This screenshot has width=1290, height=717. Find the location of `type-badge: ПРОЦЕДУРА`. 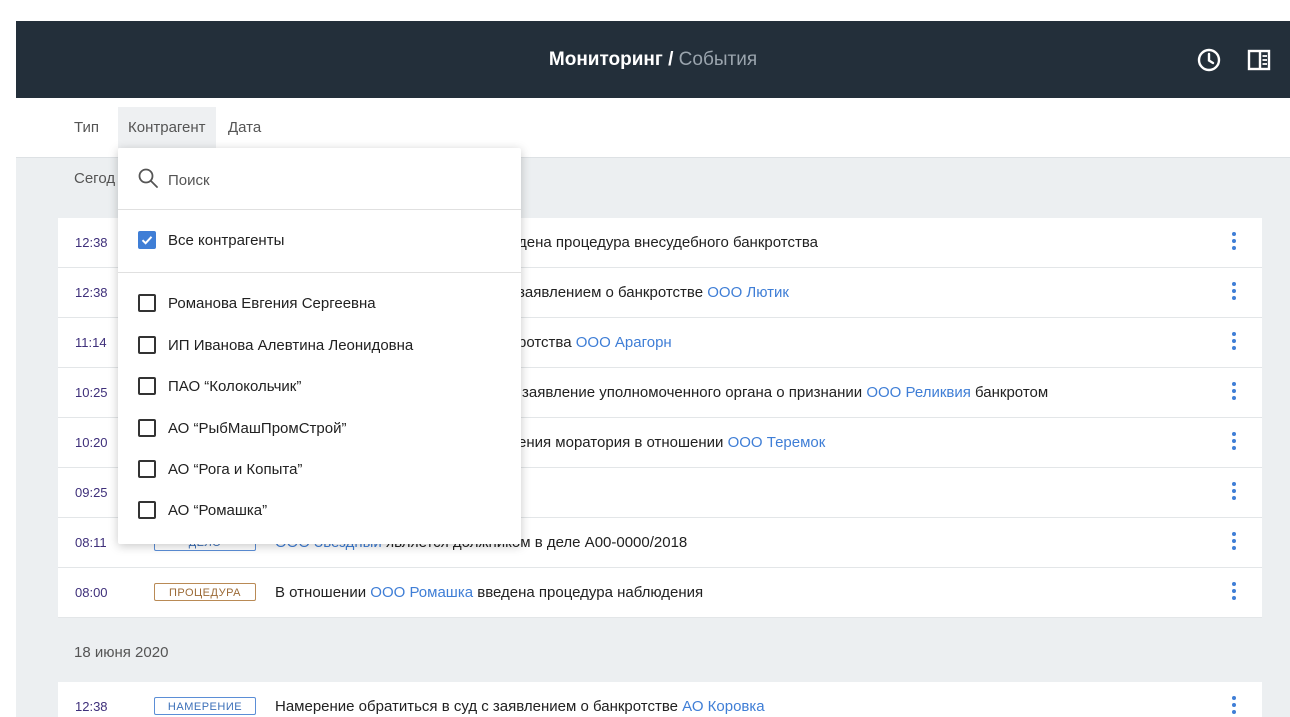

type-badge: ПРОЦЕДУРА is located at coordinates (205, 592).